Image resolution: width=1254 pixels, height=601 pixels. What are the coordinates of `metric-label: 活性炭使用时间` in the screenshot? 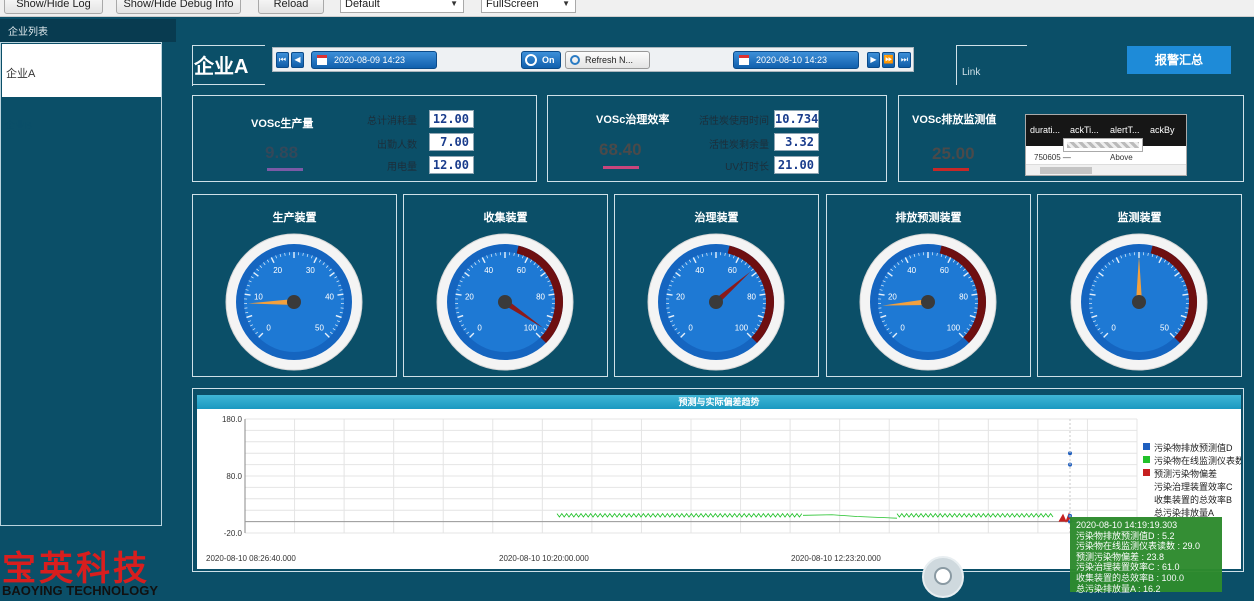 It's located at (734, 121).